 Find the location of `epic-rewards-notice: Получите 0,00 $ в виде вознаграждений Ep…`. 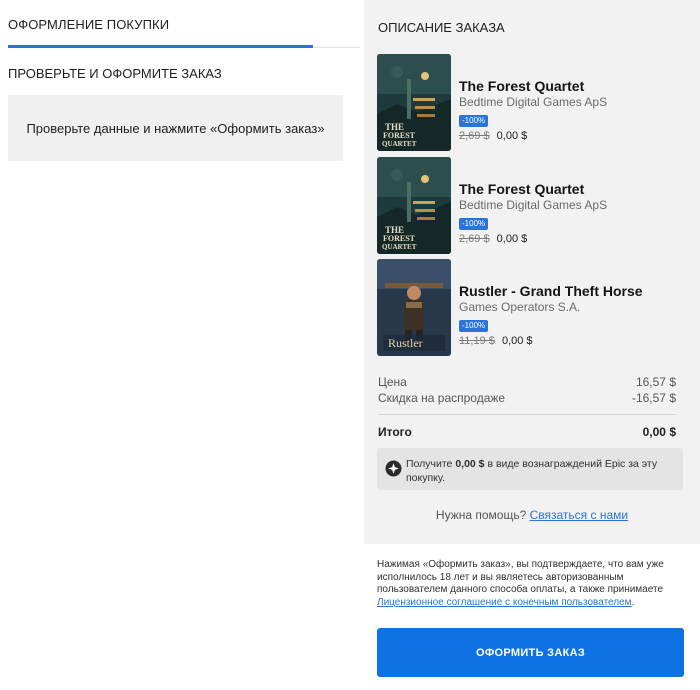

epic-rewards-notice: Получите 0,00 $ в виде вознаграждений Ep… is located at coordinates (530, 469).